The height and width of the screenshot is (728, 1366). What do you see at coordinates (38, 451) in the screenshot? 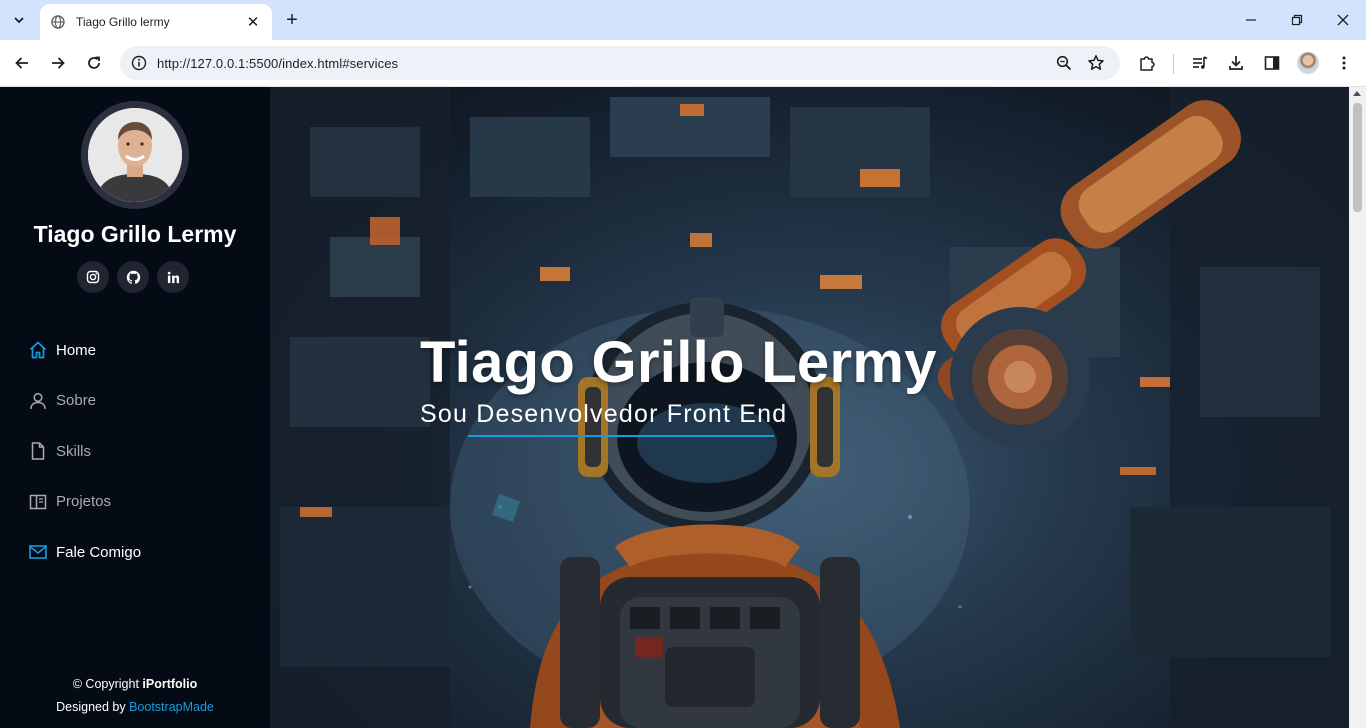
I see `file-icon` at bounding box center [38, 451].